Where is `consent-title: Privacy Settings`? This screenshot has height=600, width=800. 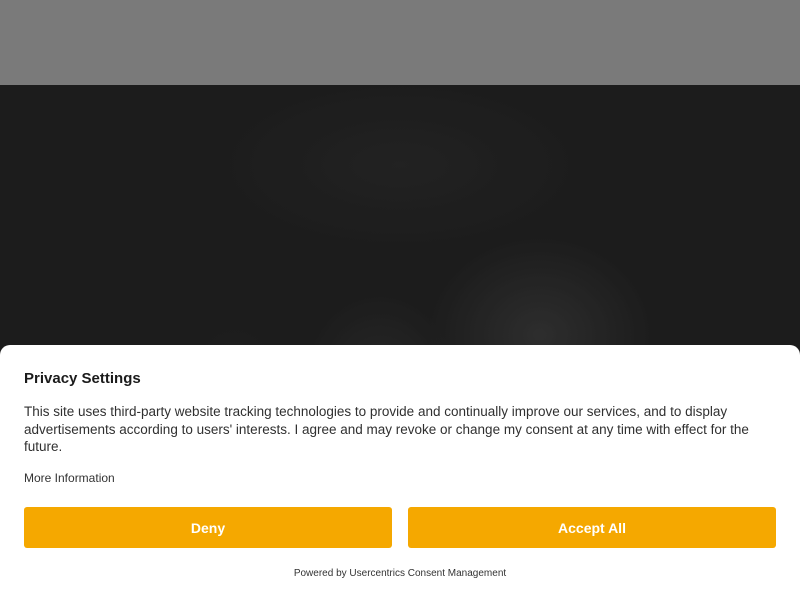
consent-title: Privacy Settings is located at coordinates (82, 378).